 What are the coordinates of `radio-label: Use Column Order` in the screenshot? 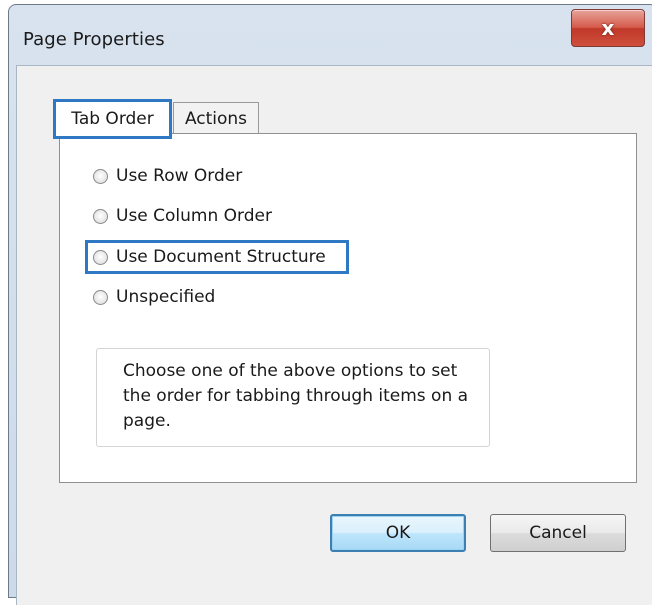 It's located at (194, 216).